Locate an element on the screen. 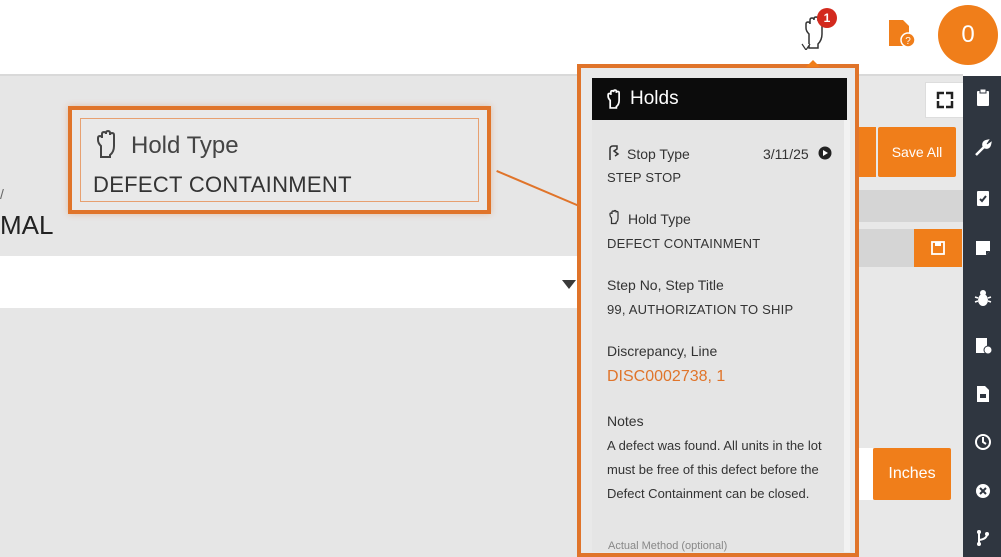 This screenshot has height=557, width=1001. note-icon is located at coordinates (983, 248).